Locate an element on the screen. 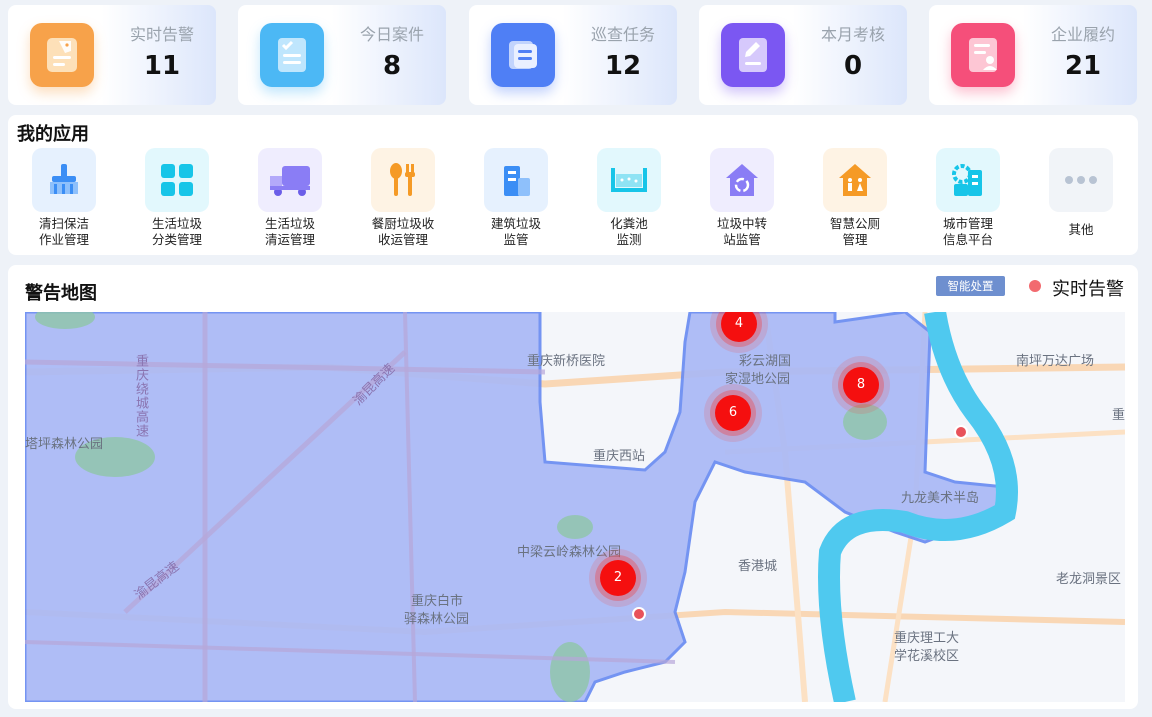 This screenshot has height=717, width=1152. app-construction-waste: 建筑垃圾 监管 is located at coordinates (516, 198).